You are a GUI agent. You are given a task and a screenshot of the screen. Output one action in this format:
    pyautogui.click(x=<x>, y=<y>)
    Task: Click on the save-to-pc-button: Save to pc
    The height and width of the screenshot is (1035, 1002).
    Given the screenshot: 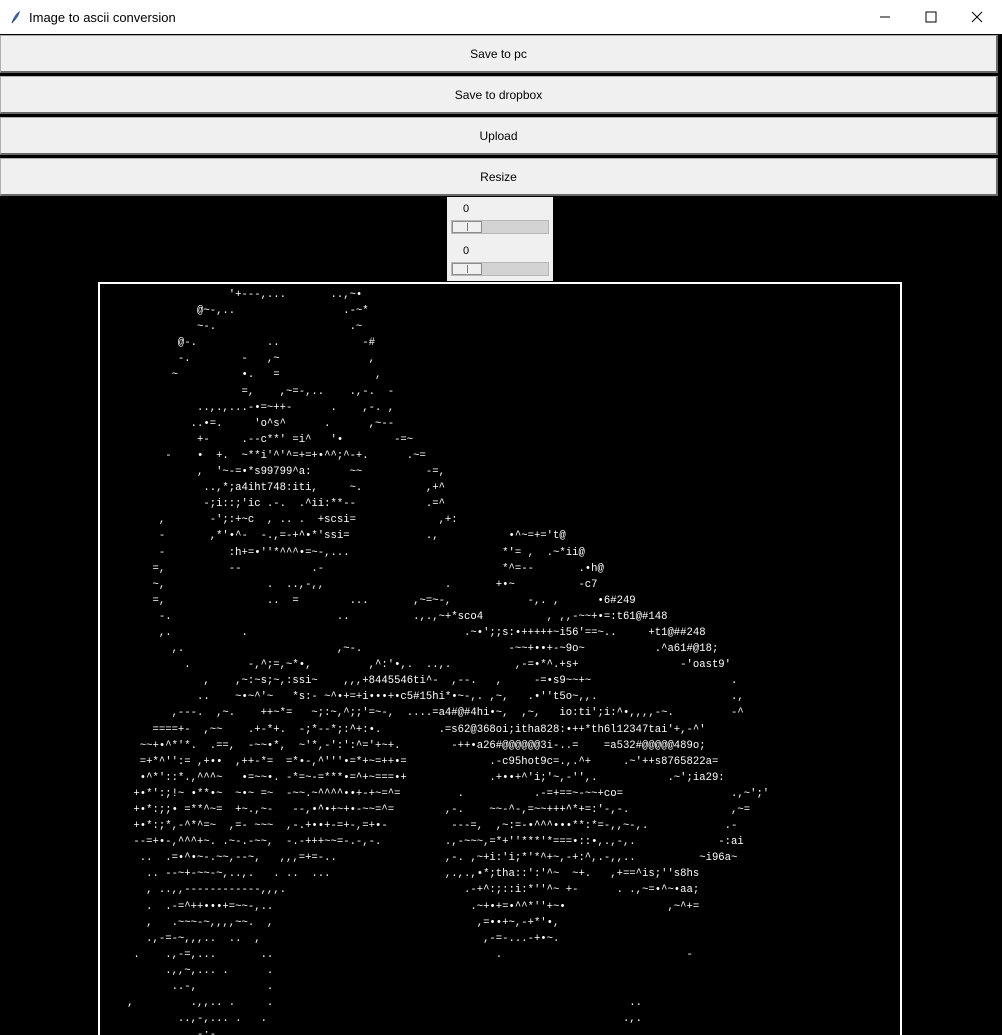 What is the action you would take?
    pyautogui.click(x=499, y=54)
    